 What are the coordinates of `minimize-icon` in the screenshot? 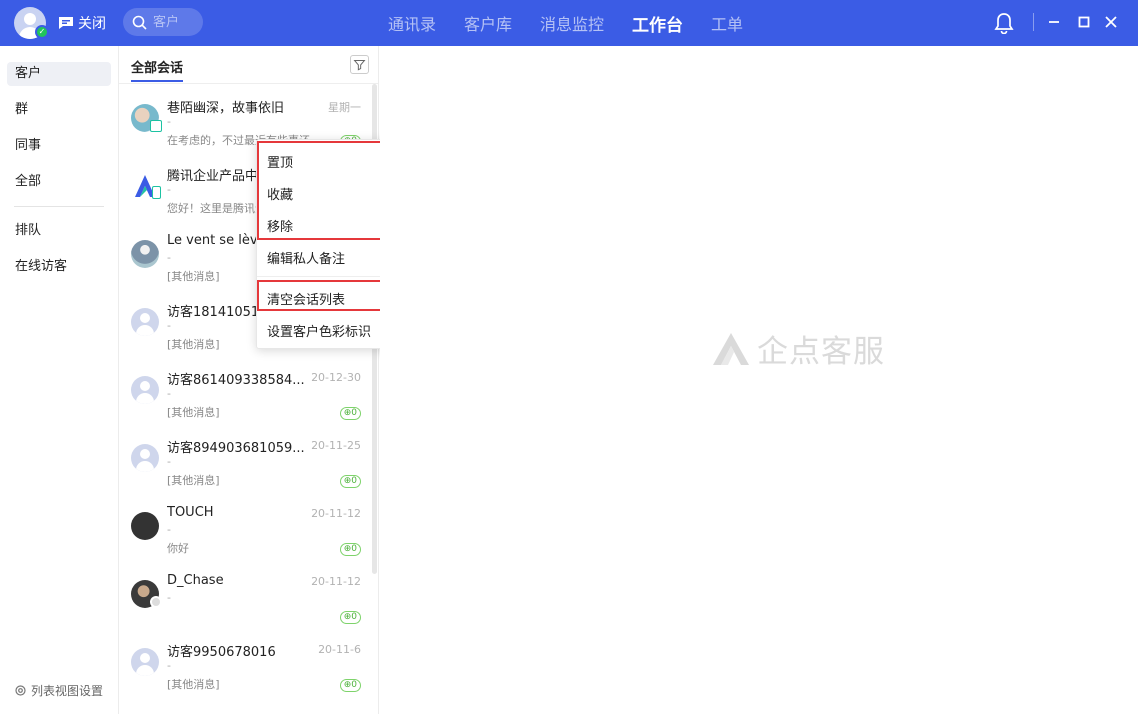 It's located at (1054, 22).